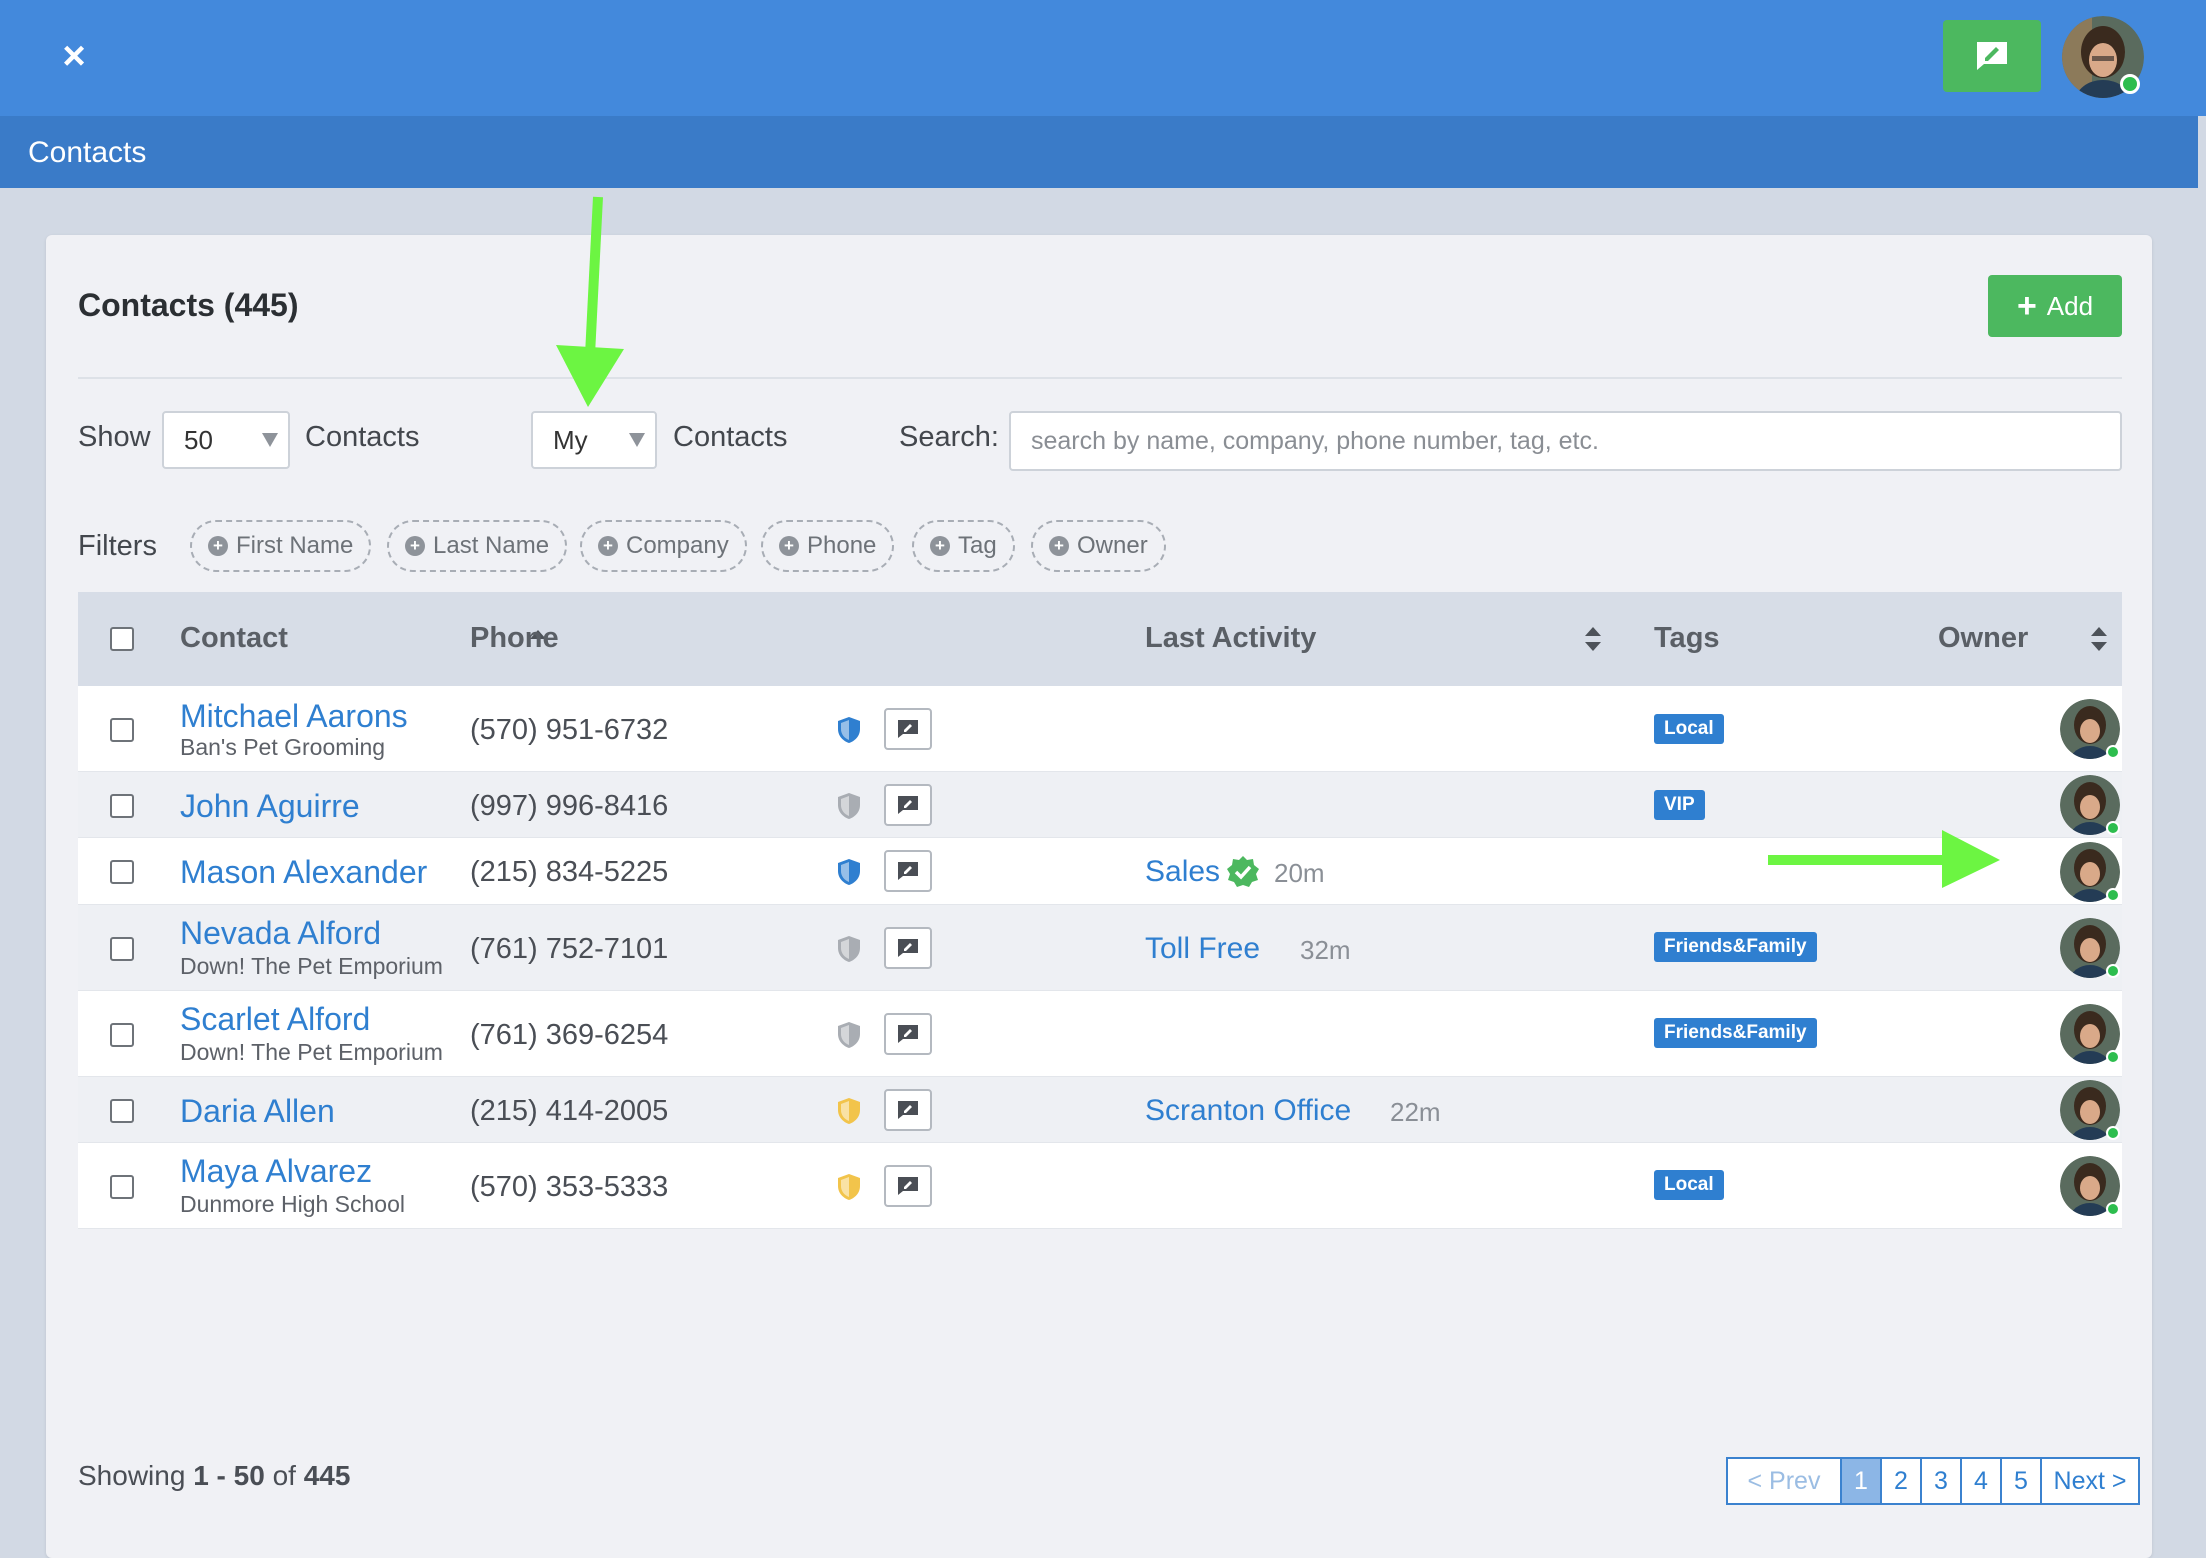 The width and height of the screenshot is (2206, 1558). What do you see at coordinates (1982, 1481) in the screenshot?
I see `pager-page-4: 4` at bounding box center [1982, 1481].